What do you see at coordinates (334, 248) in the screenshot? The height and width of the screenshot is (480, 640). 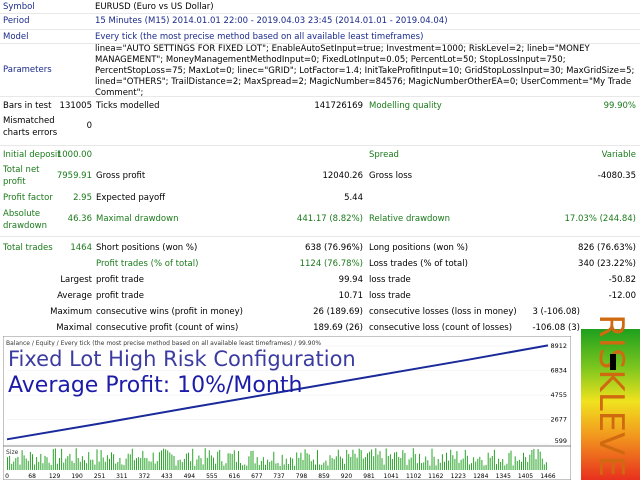 I see `short-value: 638 (76.96%)` at bounding box center [334, 248].